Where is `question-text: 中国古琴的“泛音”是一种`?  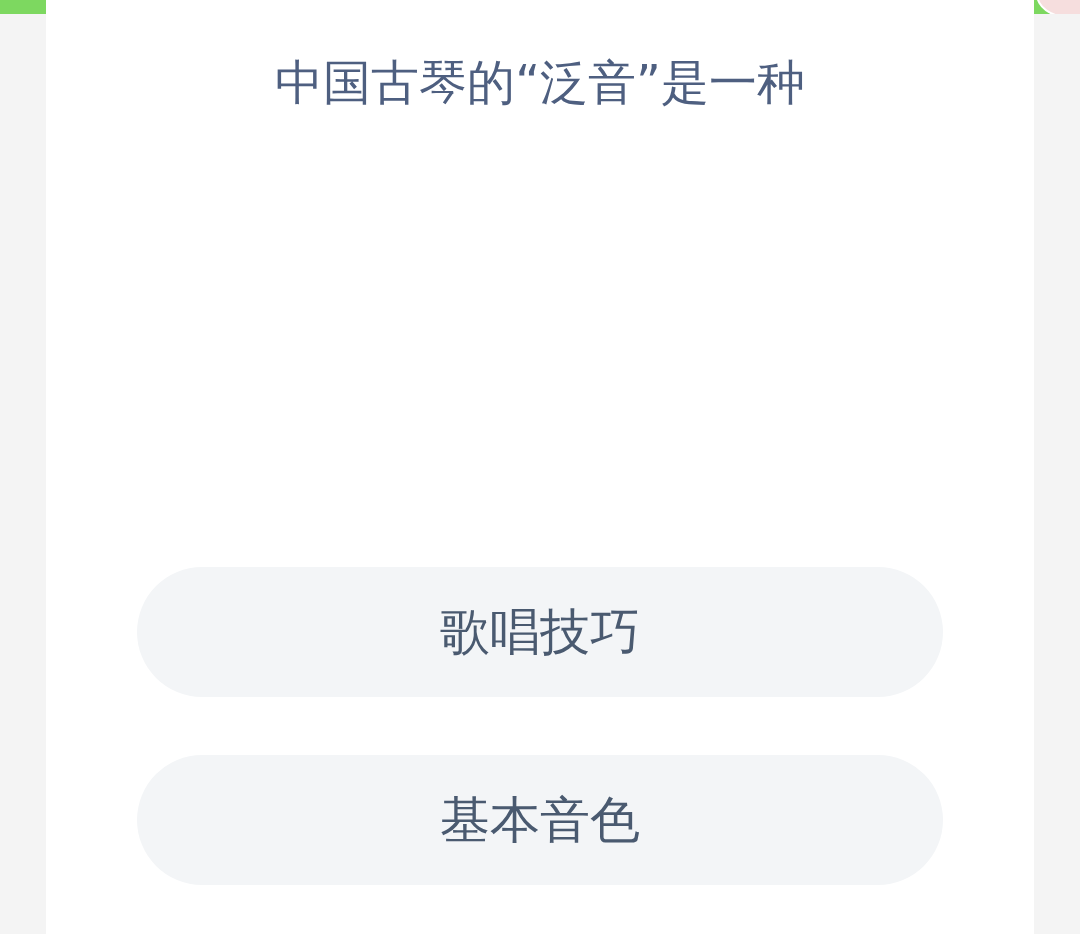 question-text: 中国古琴的“泛音”是一种 is located at coordinates (540, 82).